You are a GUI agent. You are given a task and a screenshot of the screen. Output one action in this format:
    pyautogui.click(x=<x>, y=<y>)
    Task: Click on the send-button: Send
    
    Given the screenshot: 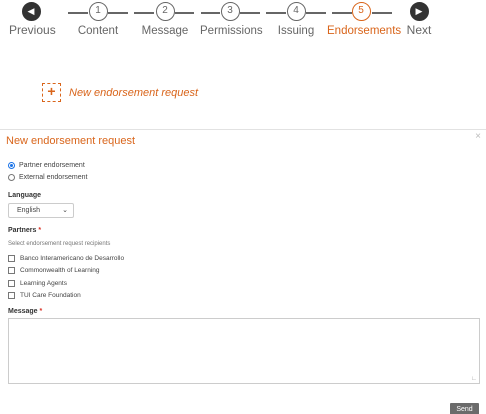 What is the action you would take?
    pyautogui.click(x=464, y=408)
    